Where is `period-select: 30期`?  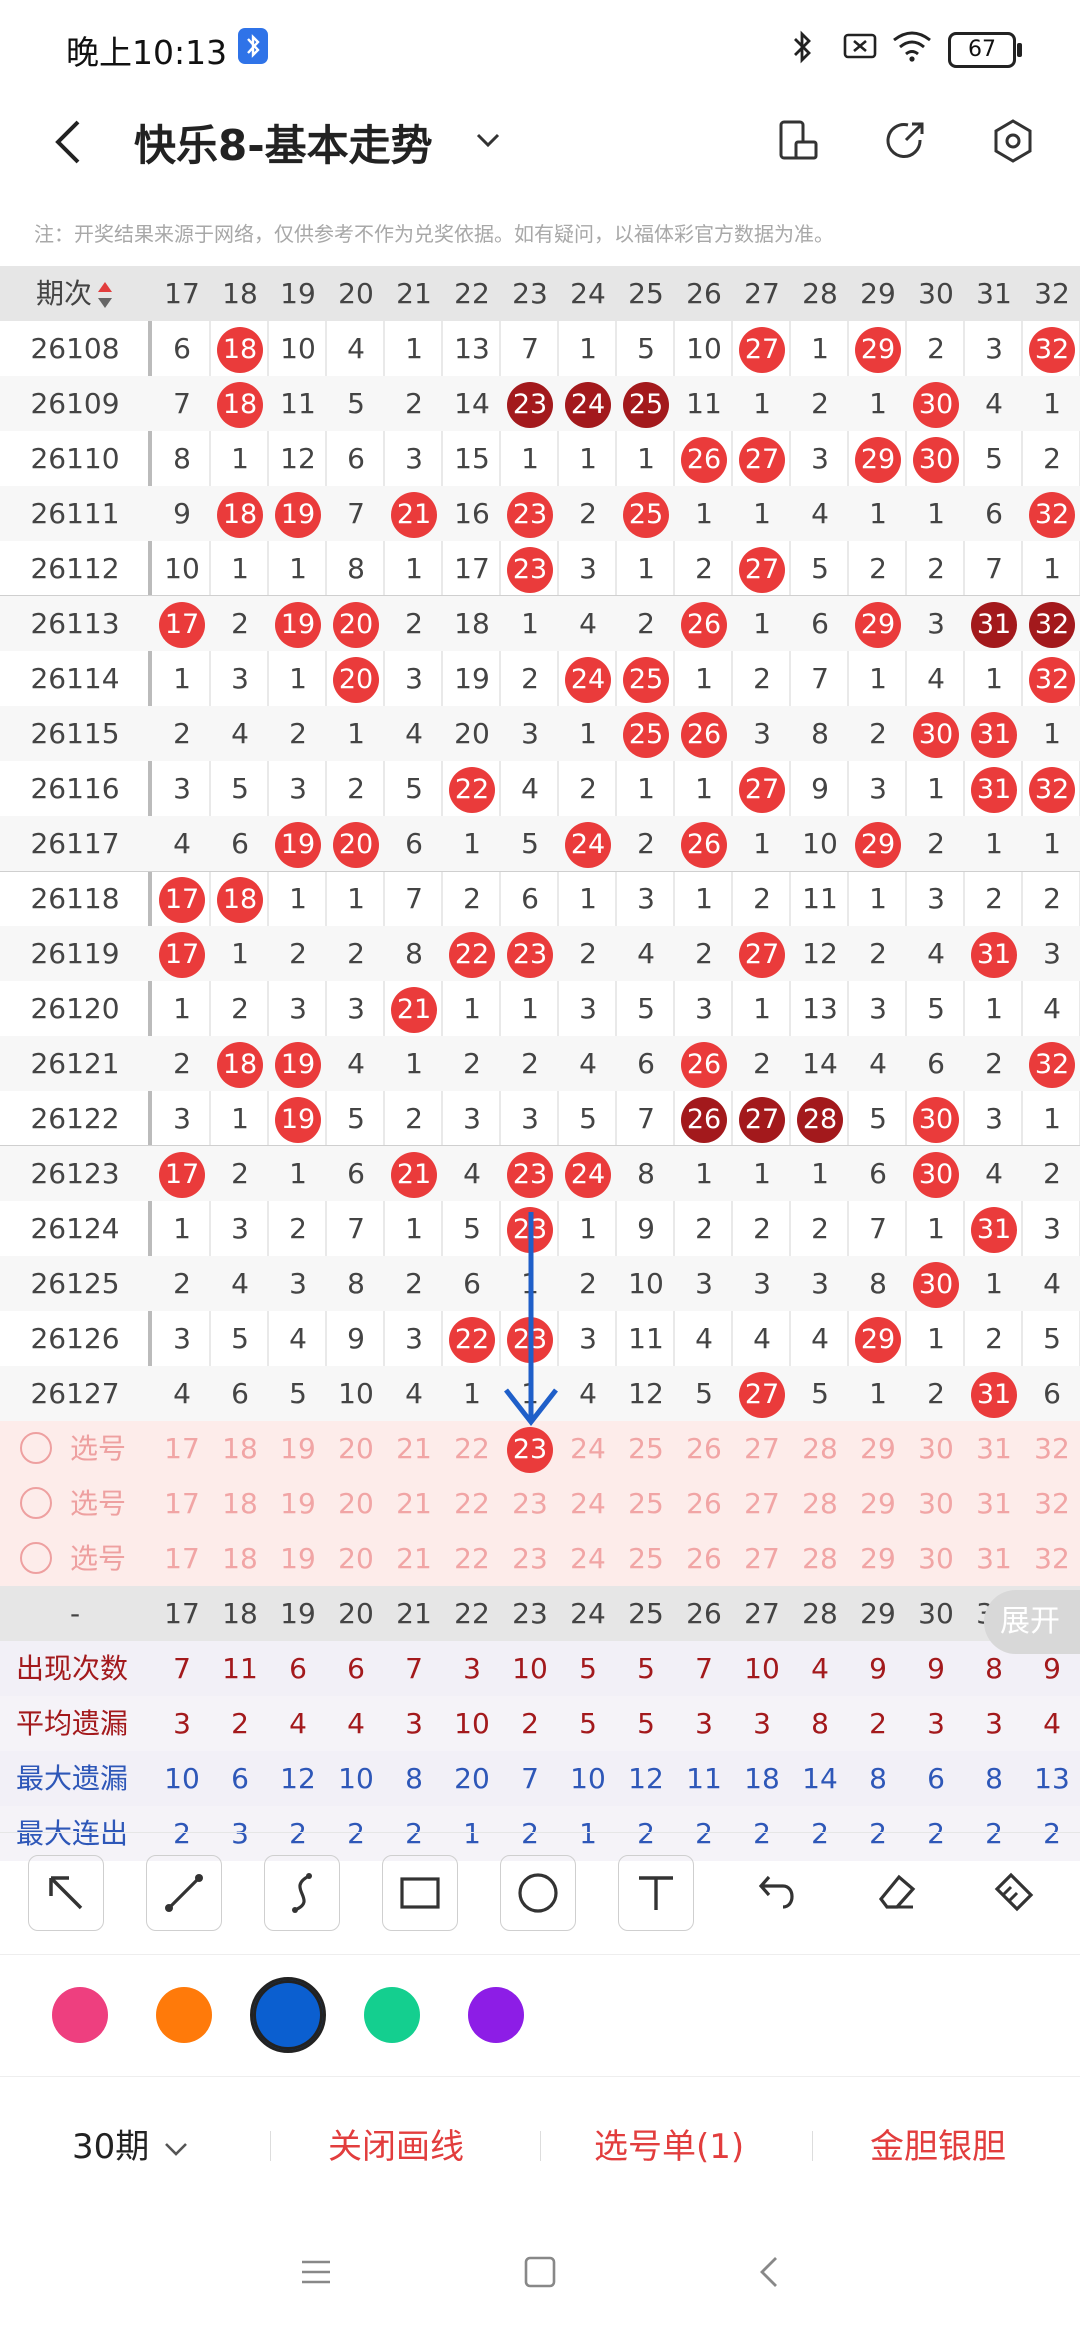
period-select: 30期 is located at coordinates (132, 2143).